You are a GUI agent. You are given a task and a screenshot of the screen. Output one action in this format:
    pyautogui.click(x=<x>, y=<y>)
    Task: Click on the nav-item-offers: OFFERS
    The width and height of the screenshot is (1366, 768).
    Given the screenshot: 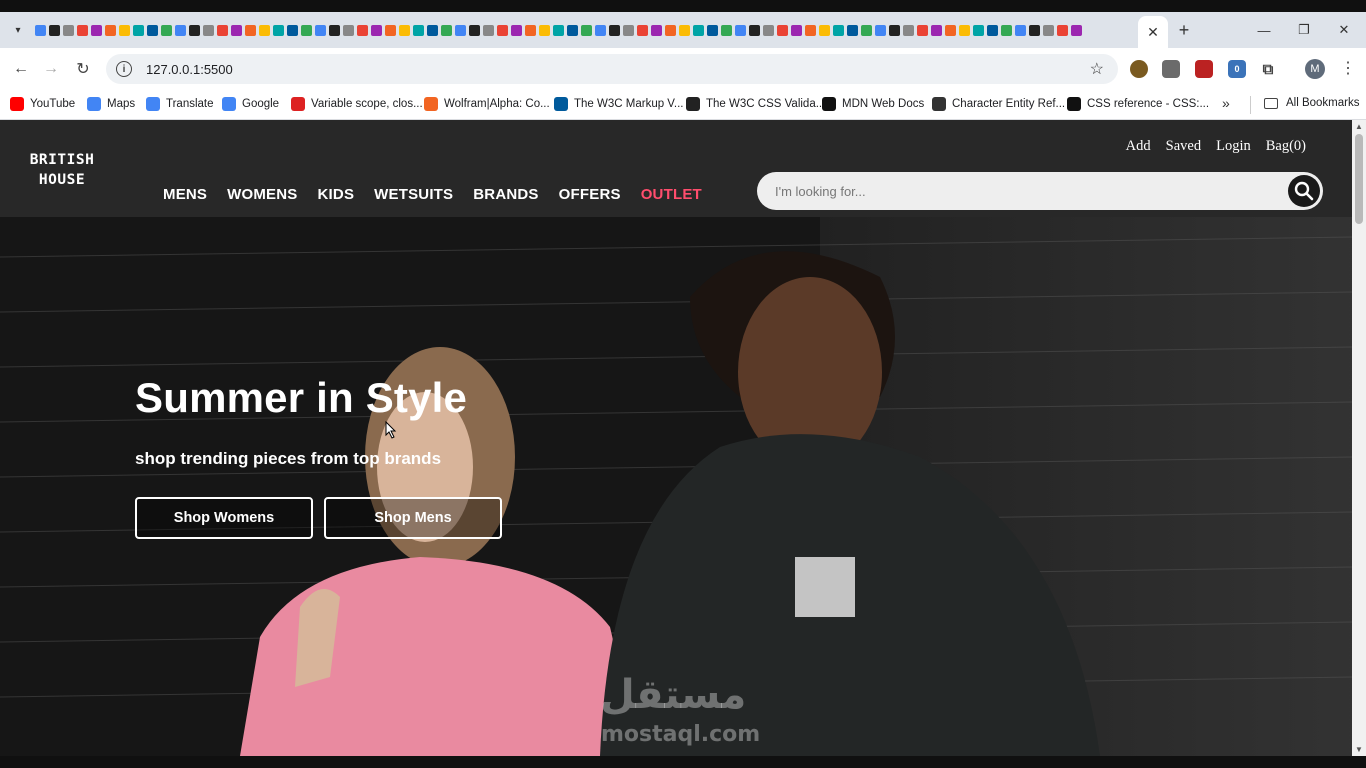 What is the action you would take?
    pyautogui.click(x=590, y=194)
    